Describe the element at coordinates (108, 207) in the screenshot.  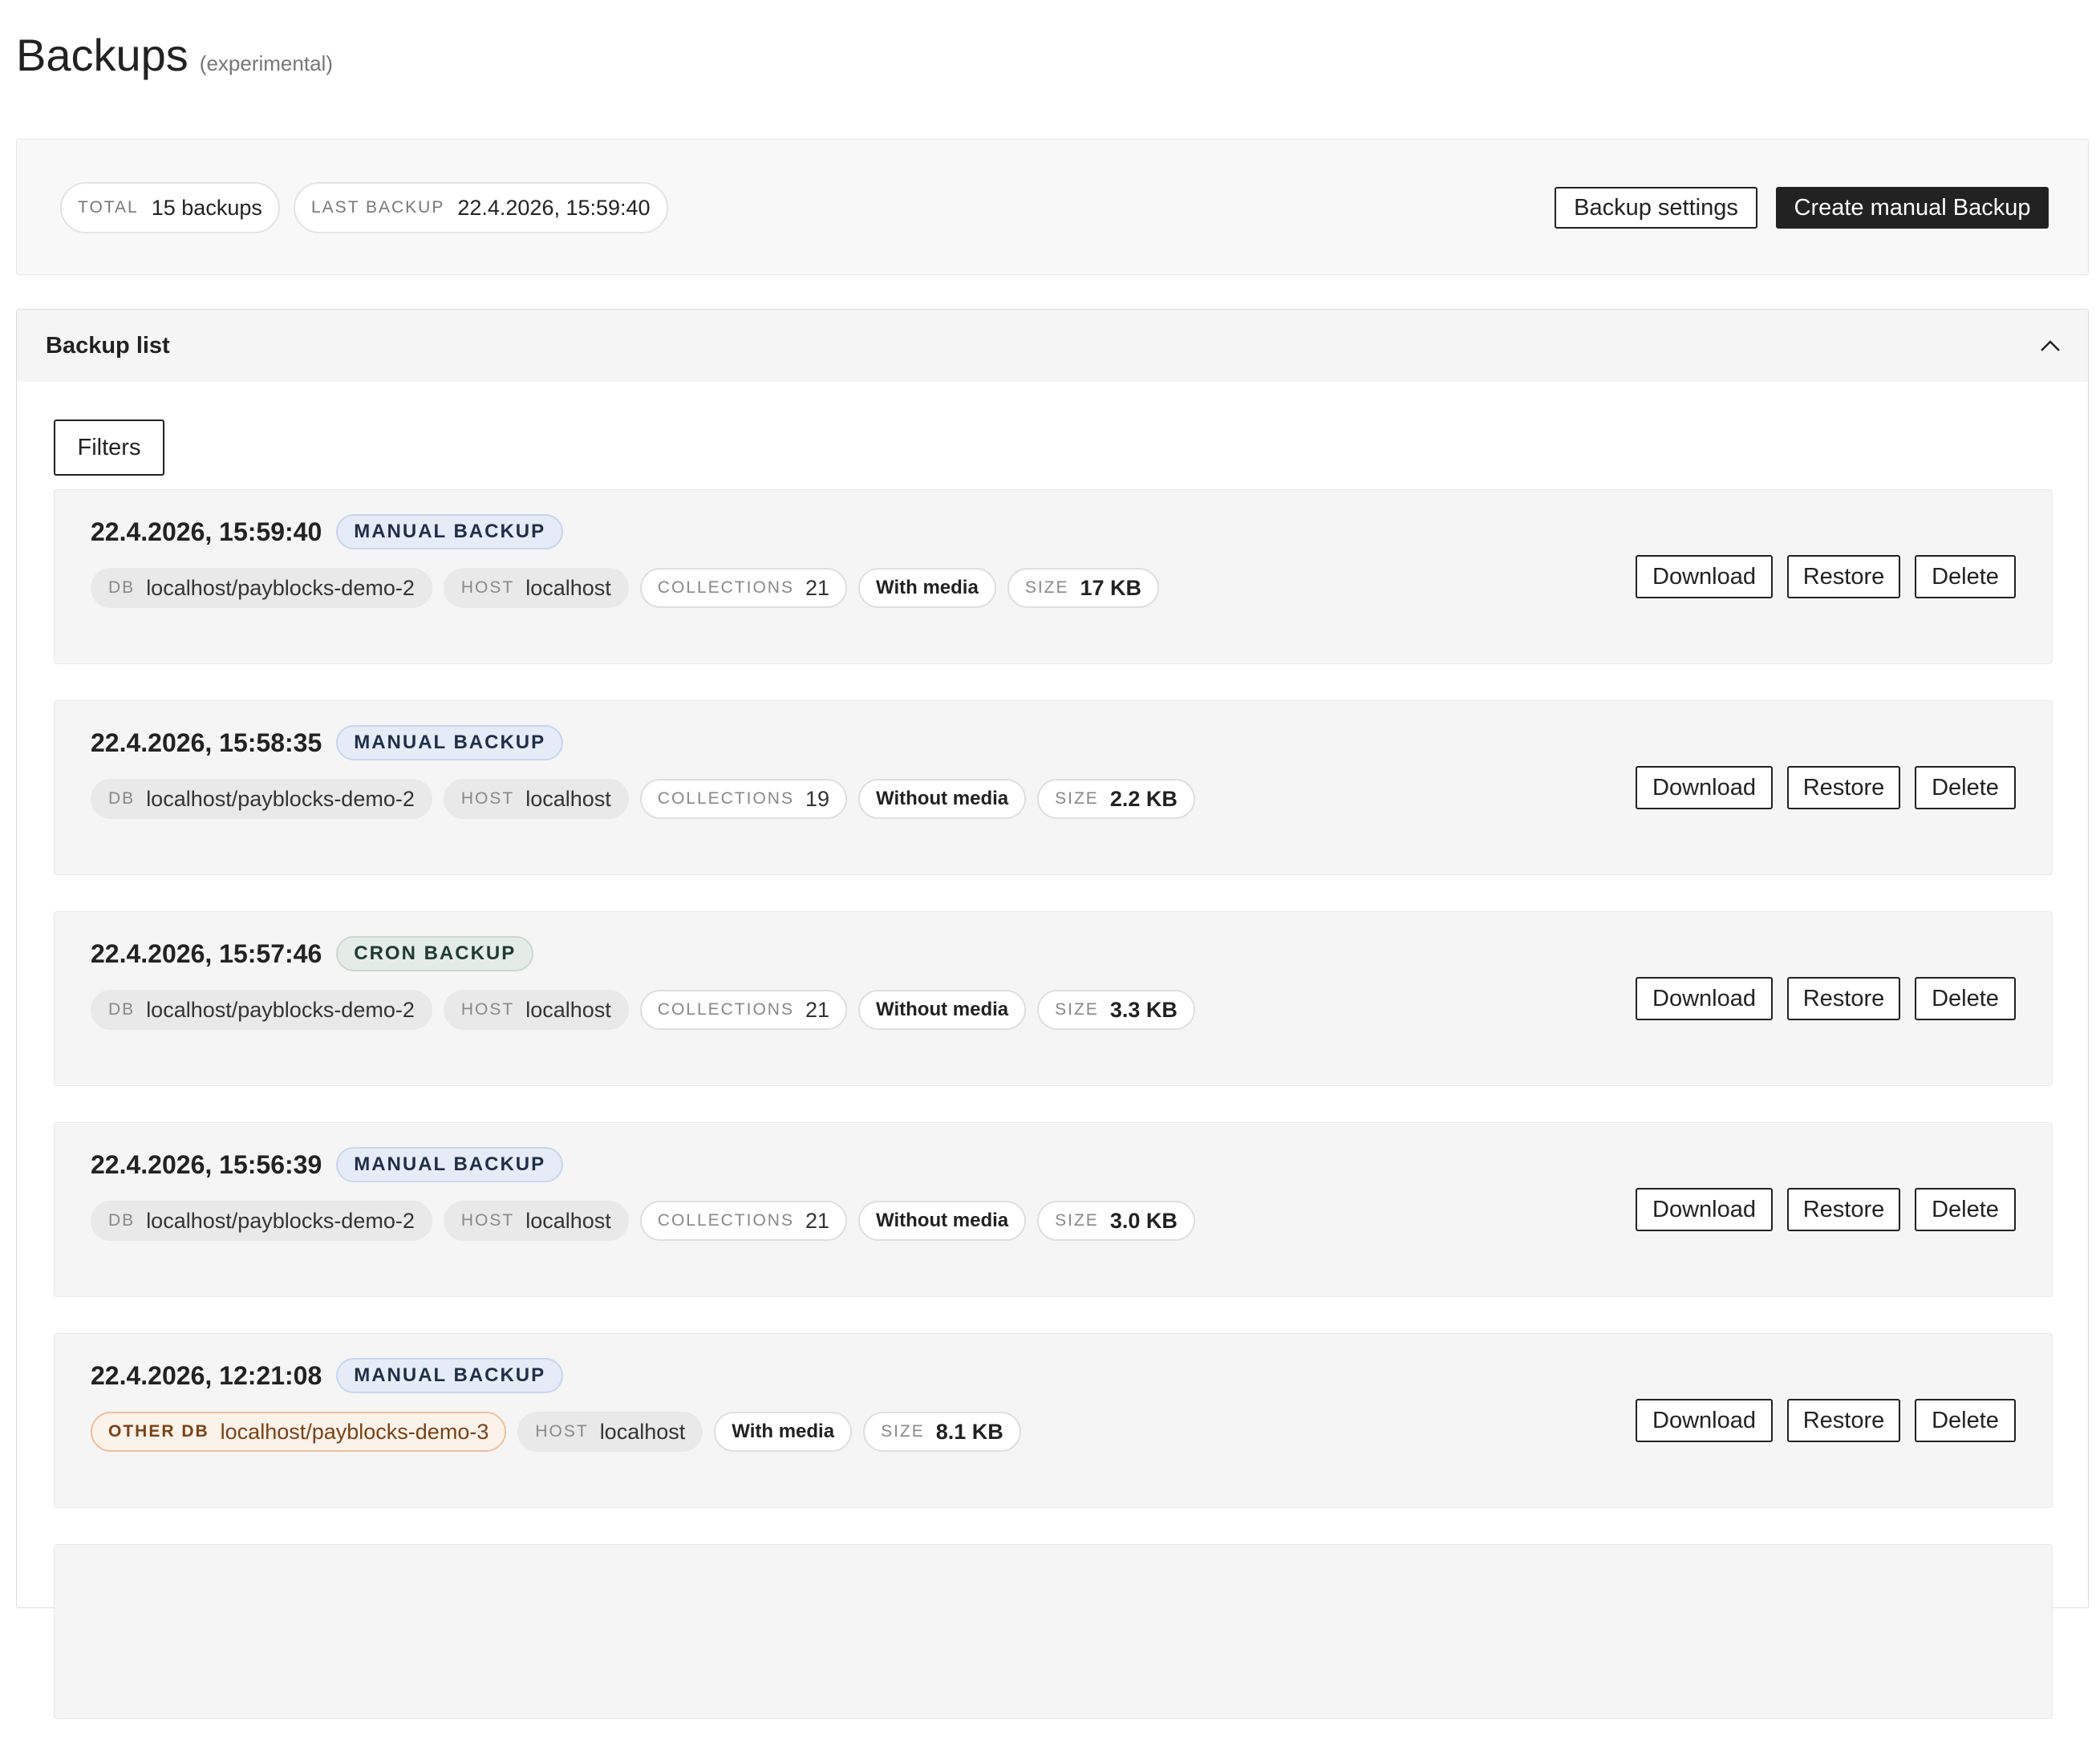
I see `total-label: TOTAL` at that location.